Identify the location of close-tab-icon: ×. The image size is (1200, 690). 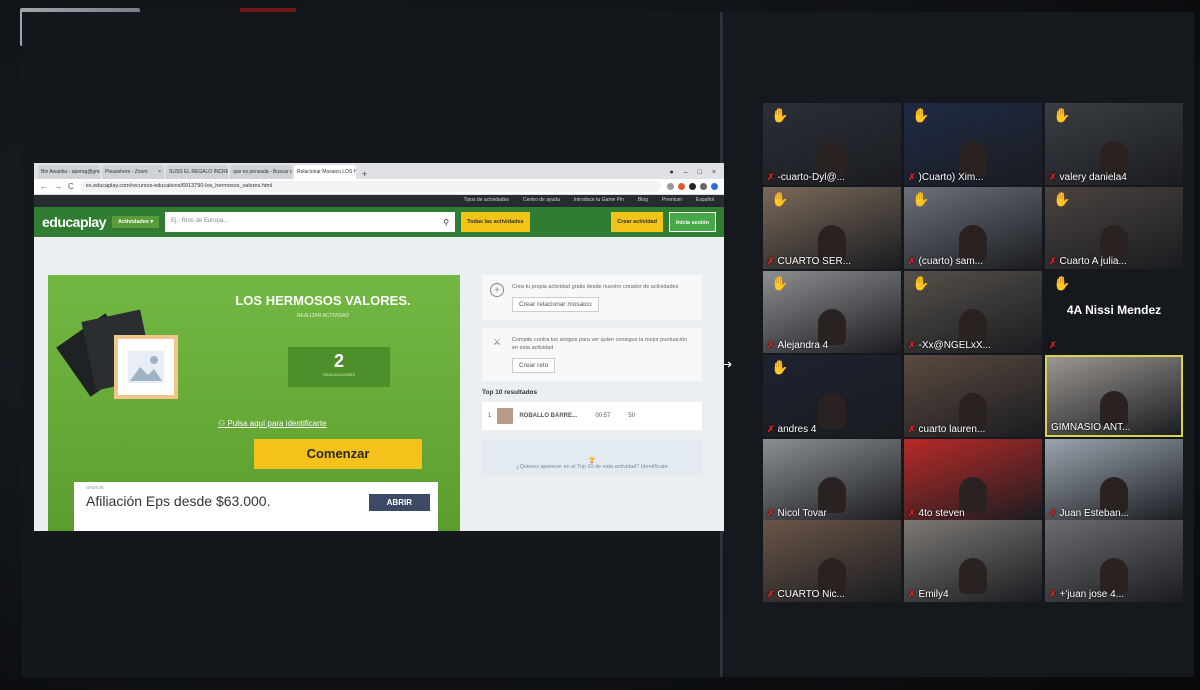
(159, 174).